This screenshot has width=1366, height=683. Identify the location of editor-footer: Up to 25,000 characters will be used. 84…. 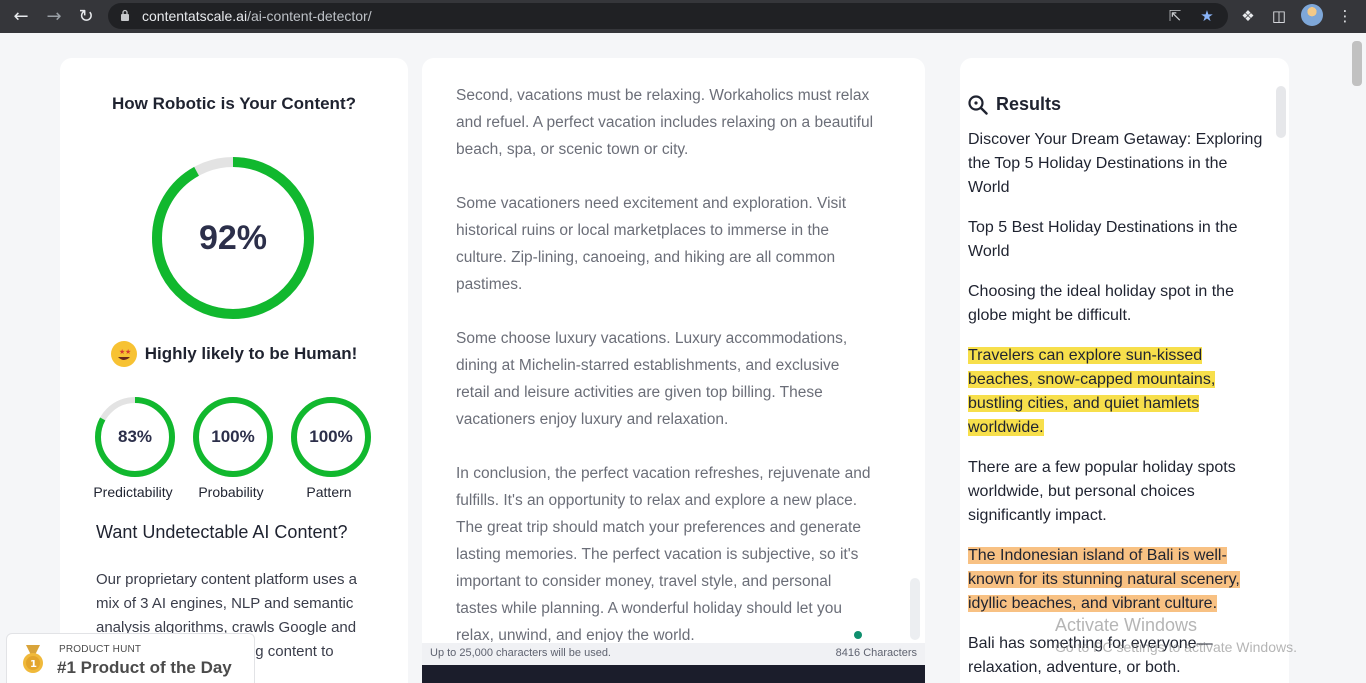
(673, 654).